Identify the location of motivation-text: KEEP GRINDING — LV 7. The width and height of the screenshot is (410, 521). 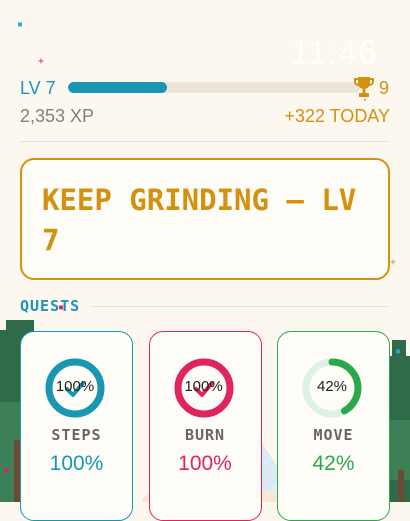
(199, 220).